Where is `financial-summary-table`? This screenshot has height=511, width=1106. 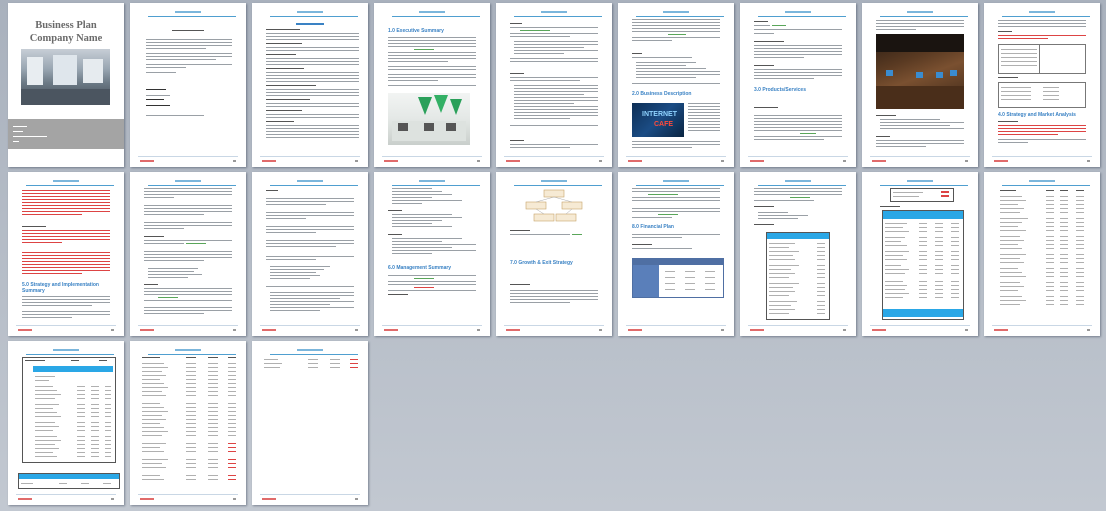
financial-summary-table is located at coordinates (678, 278).